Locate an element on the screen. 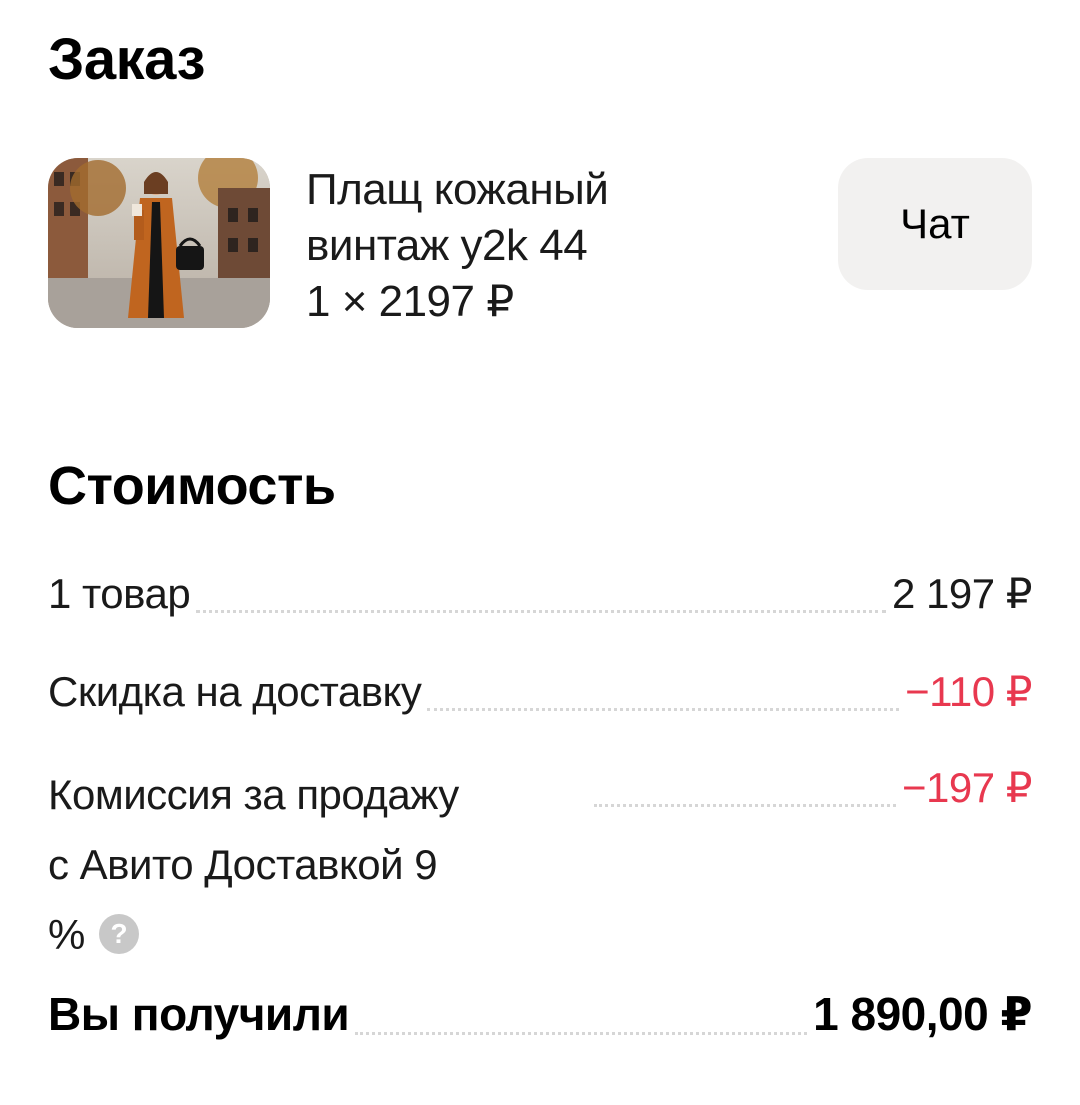 The height and width of the screenshot is (1105, 1080). total-label: Вы получили is located at coordinates (199, 1014).